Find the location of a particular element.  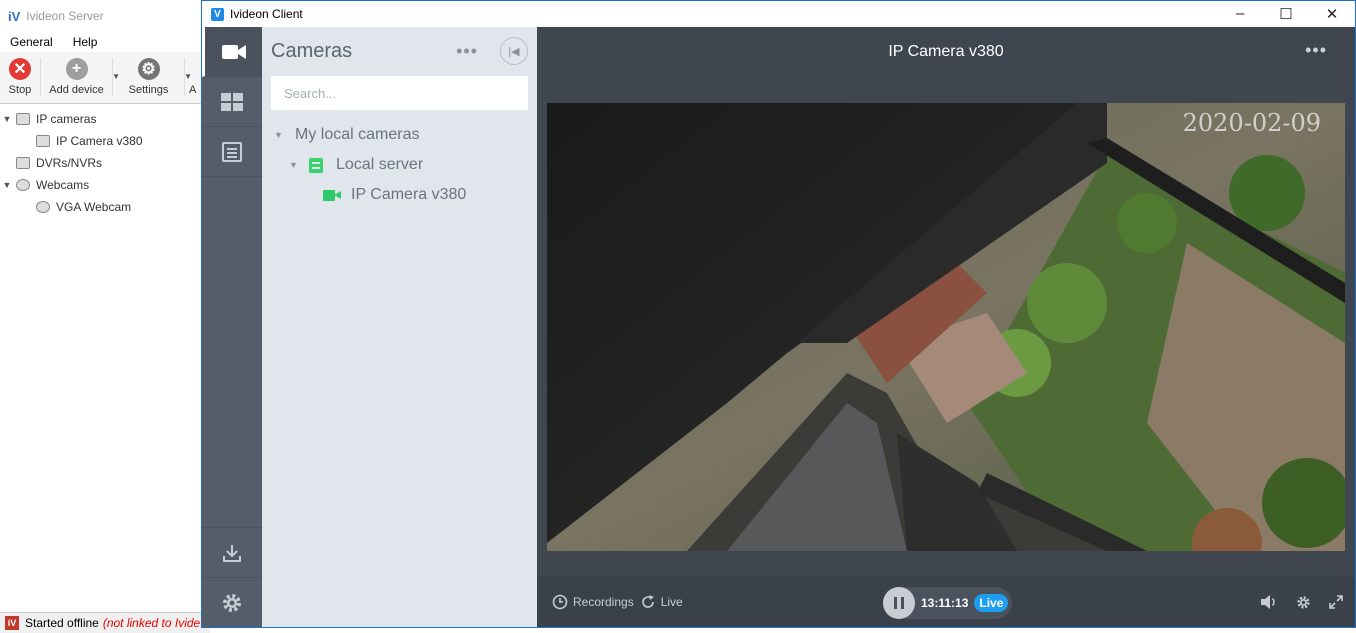

viewer-title: IP Camera v380 is located at coordinates (946, 51).